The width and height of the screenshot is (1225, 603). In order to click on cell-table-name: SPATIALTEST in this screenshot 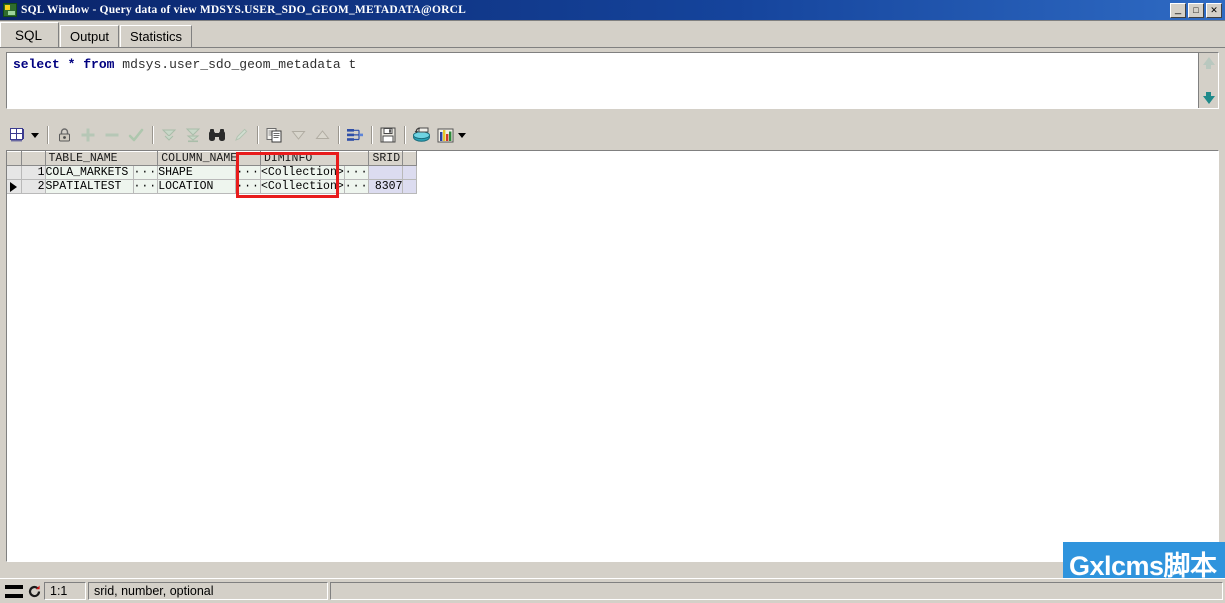, I will do `click(89, 186)`.